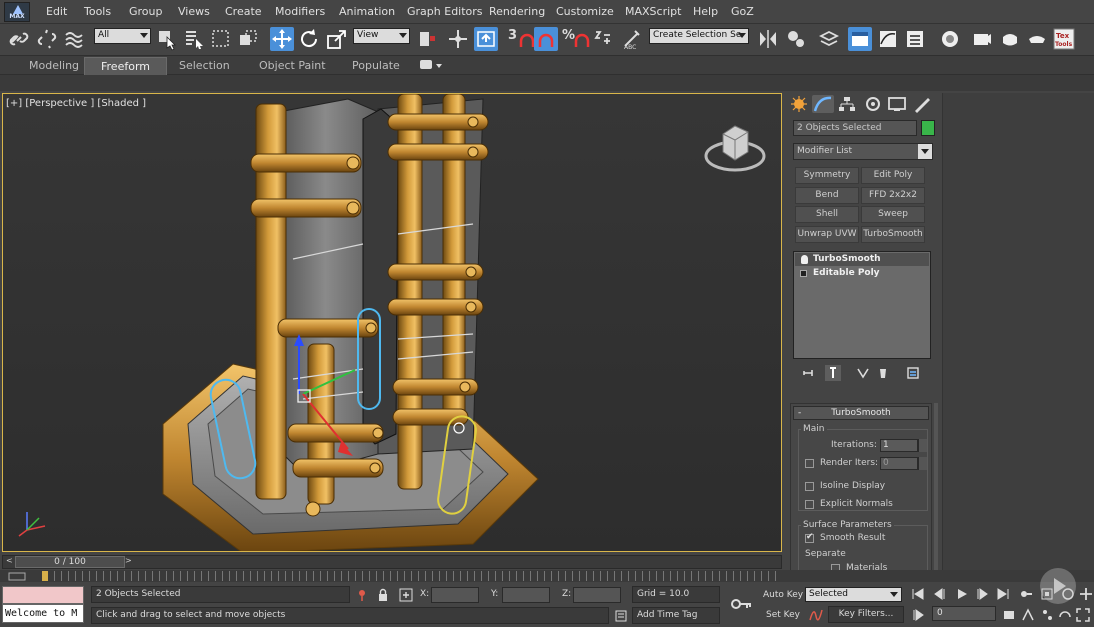 The height and width of the screenshot is (627, 1094). What do you see at coordinates (292, 65) in the screenshot?
I see `tab-object-paint: Object Paint` at bounding box center [292, 65].